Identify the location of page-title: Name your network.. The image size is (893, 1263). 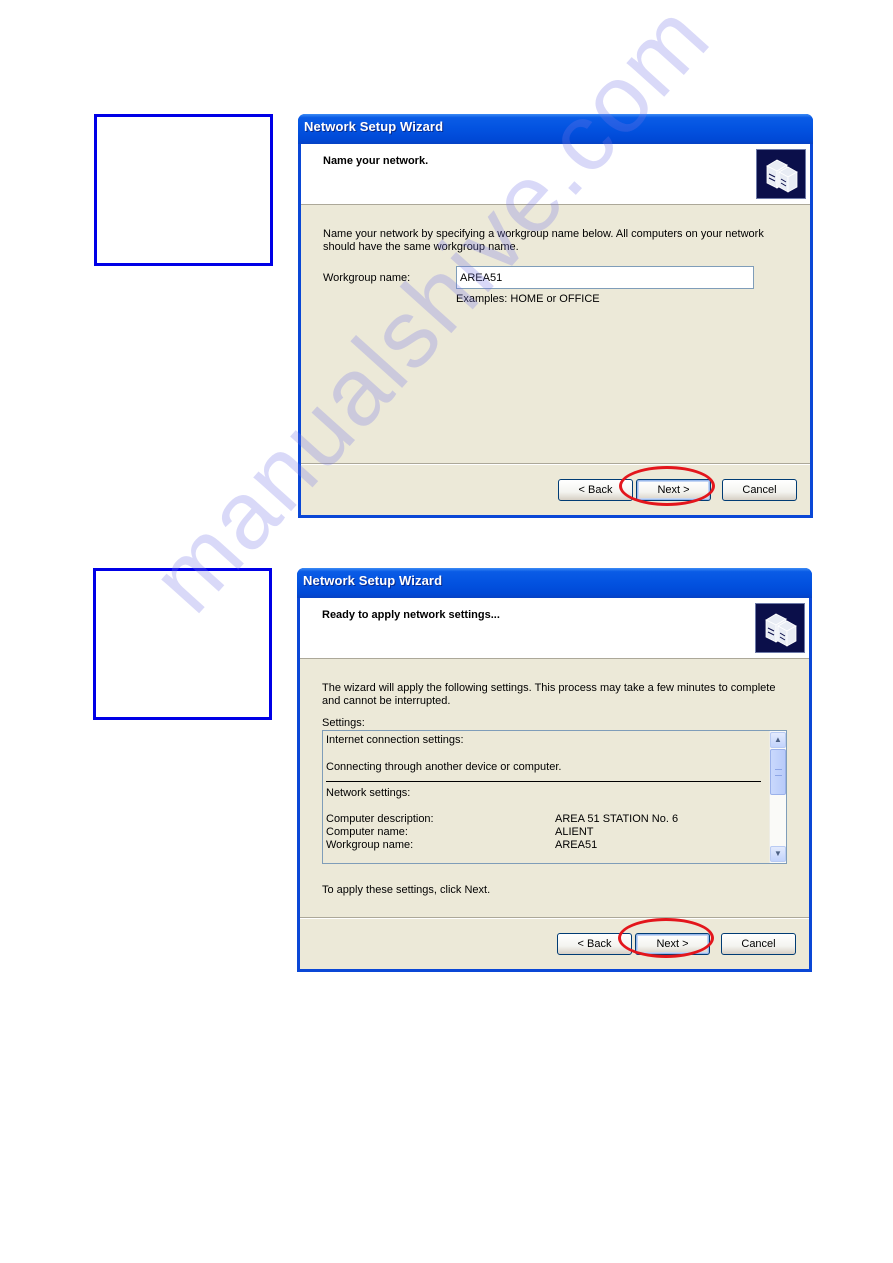
(376, 161).